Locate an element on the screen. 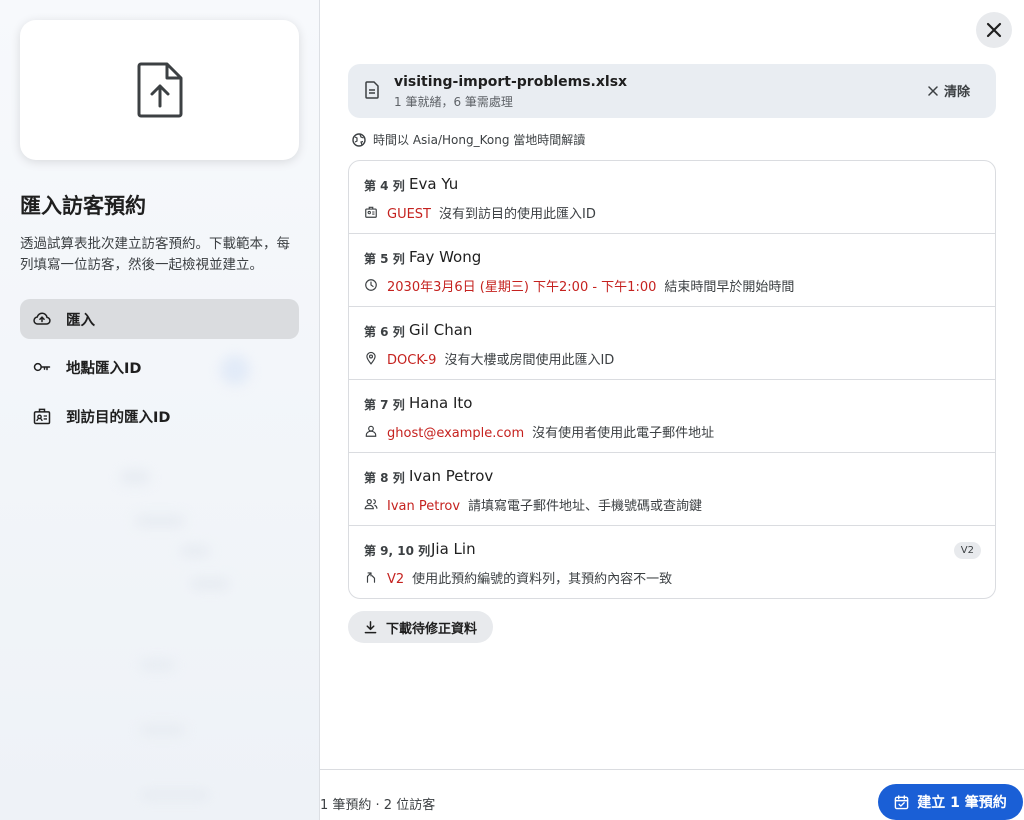 This screenshot has height=820, width=1024. sidebar-item-location-import-id: 地點匯入ID is located at coordinates (159, 367).